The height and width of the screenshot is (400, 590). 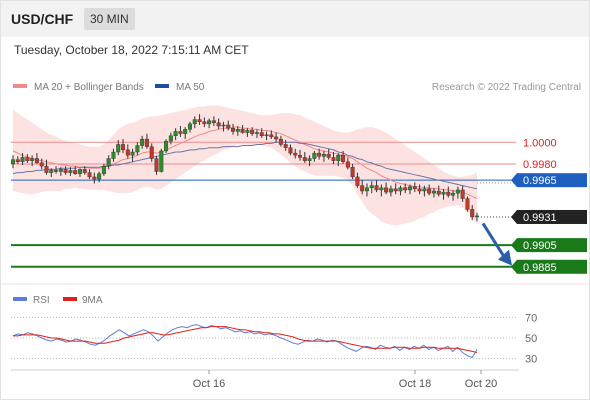 I want to click on x-tick-label: Oct 18, so click(x=415, y=384).